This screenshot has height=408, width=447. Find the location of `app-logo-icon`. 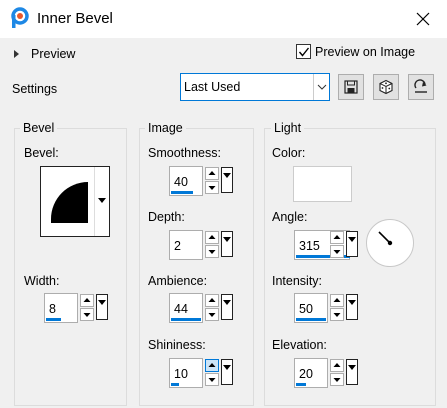

app-logo-icon is located at coordinates (20, 17).